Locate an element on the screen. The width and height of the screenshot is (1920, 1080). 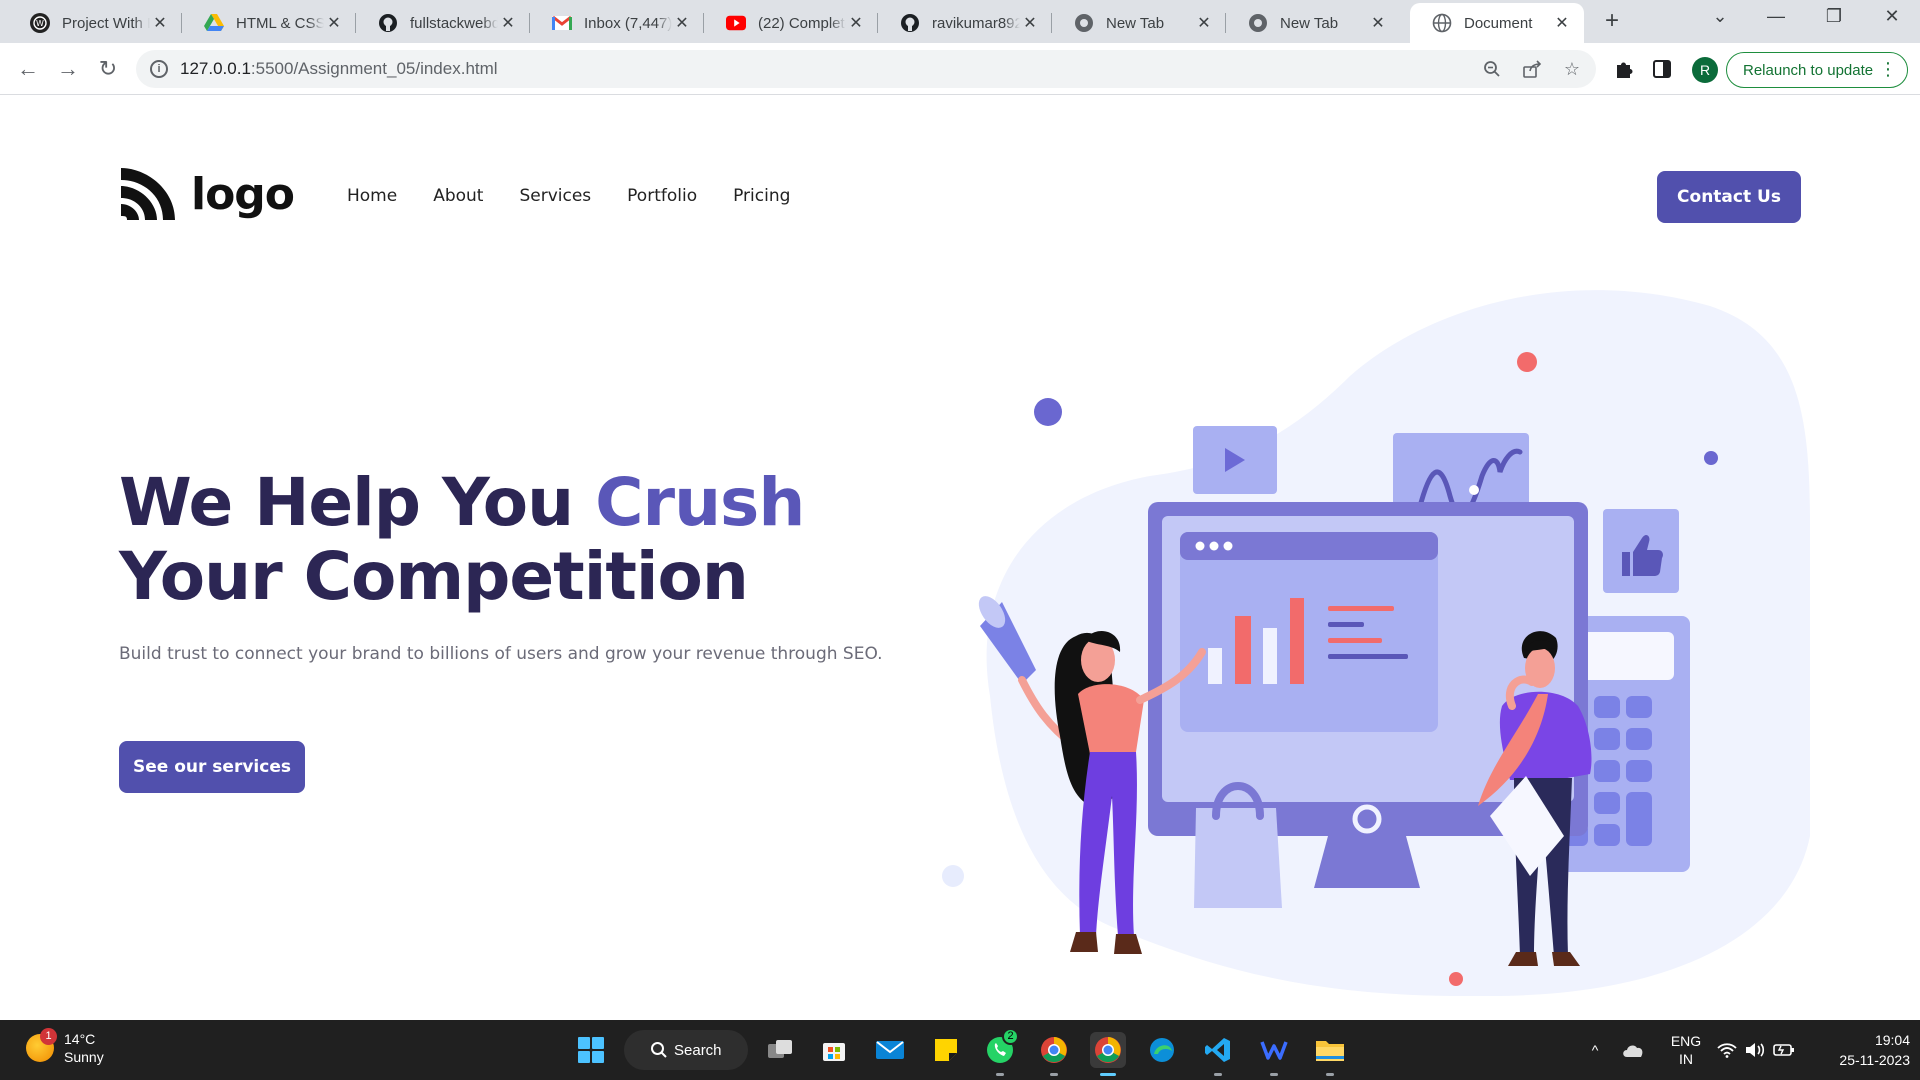
whatsapp-icon: 2 is located at coordinates (1000, 1052).